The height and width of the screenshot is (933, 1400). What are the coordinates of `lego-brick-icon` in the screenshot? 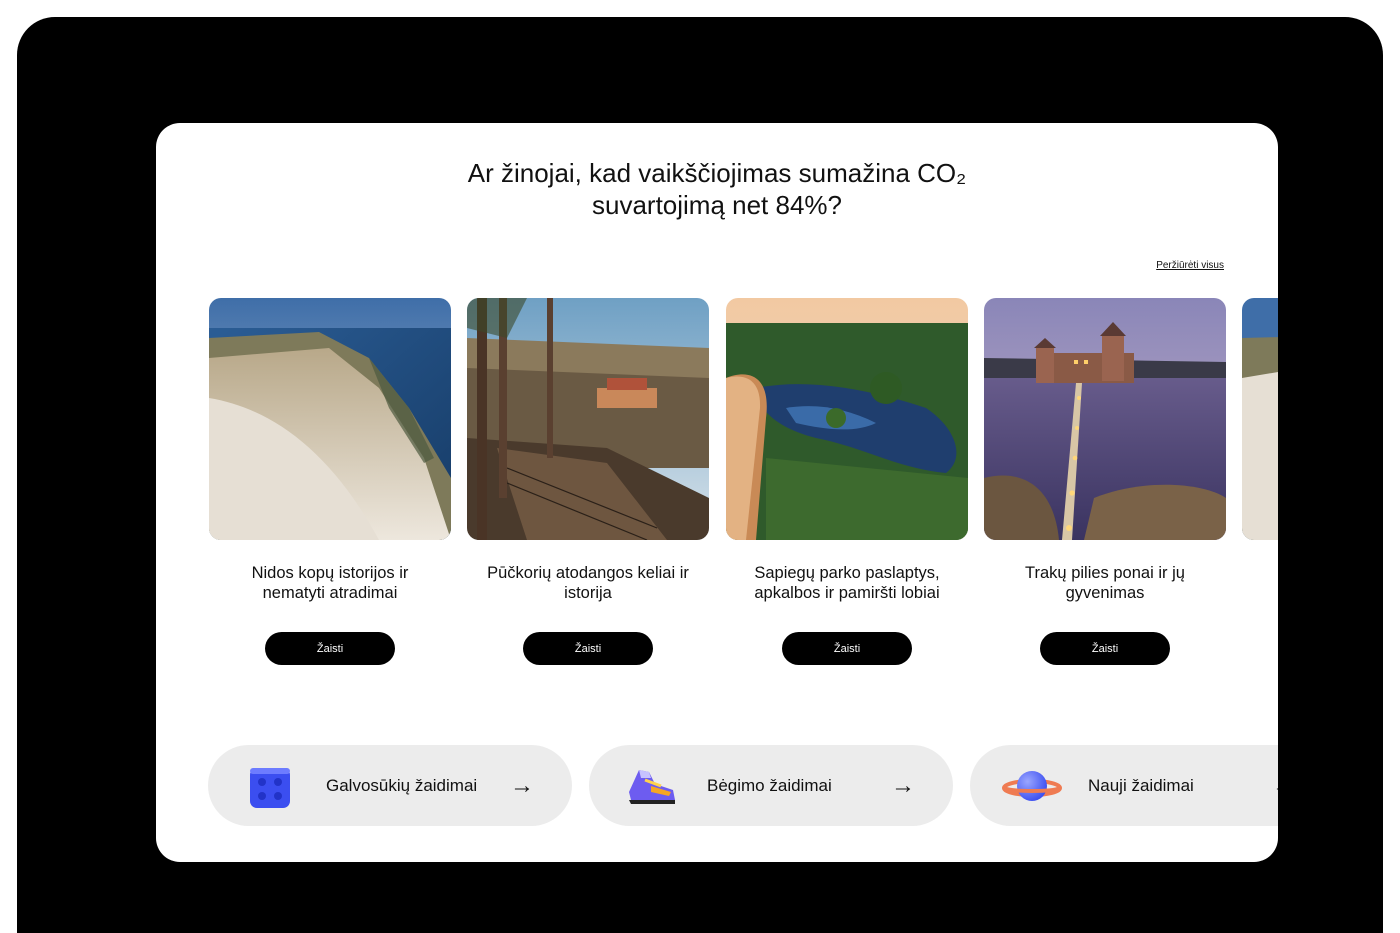 It's located at (270, 787).